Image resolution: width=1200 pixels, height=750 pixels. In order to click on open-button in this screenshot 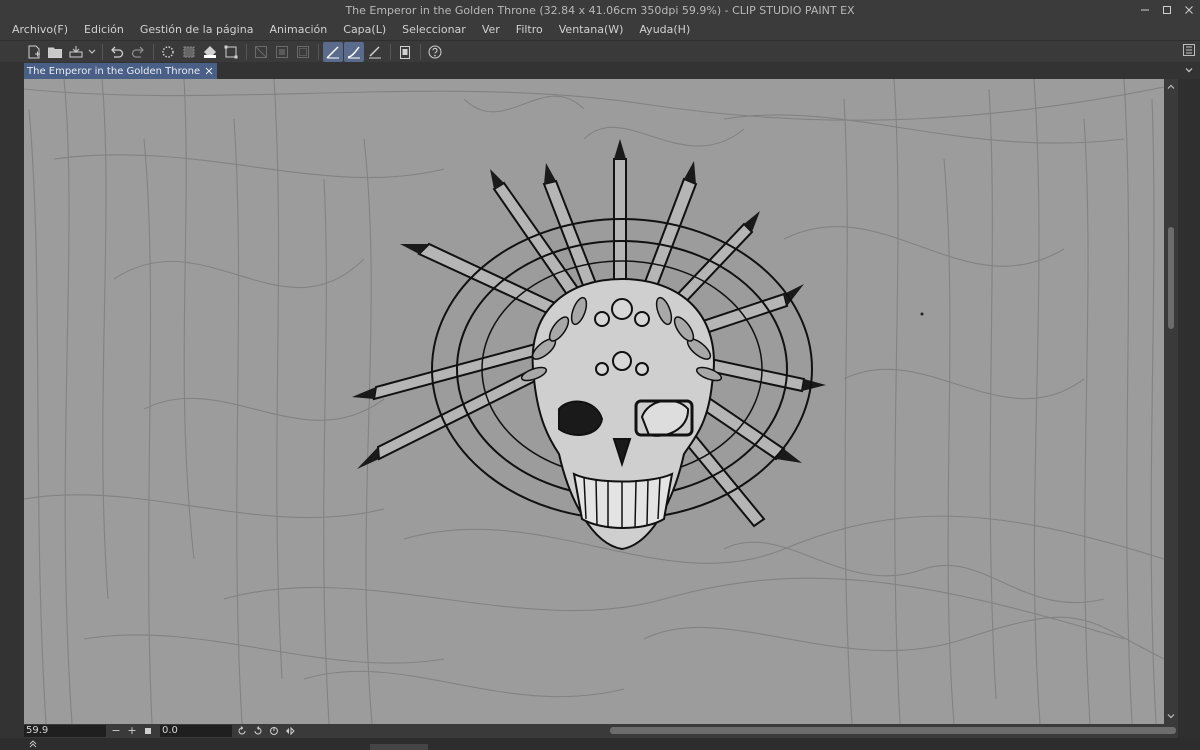, I will do `click(55, 52)`.